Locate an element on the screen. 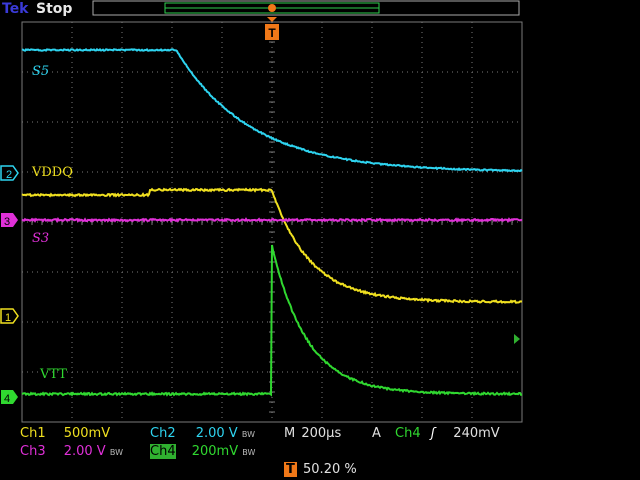  ch3-readout: Ch3 2.00 V BW is located at coordinates (71, 452).